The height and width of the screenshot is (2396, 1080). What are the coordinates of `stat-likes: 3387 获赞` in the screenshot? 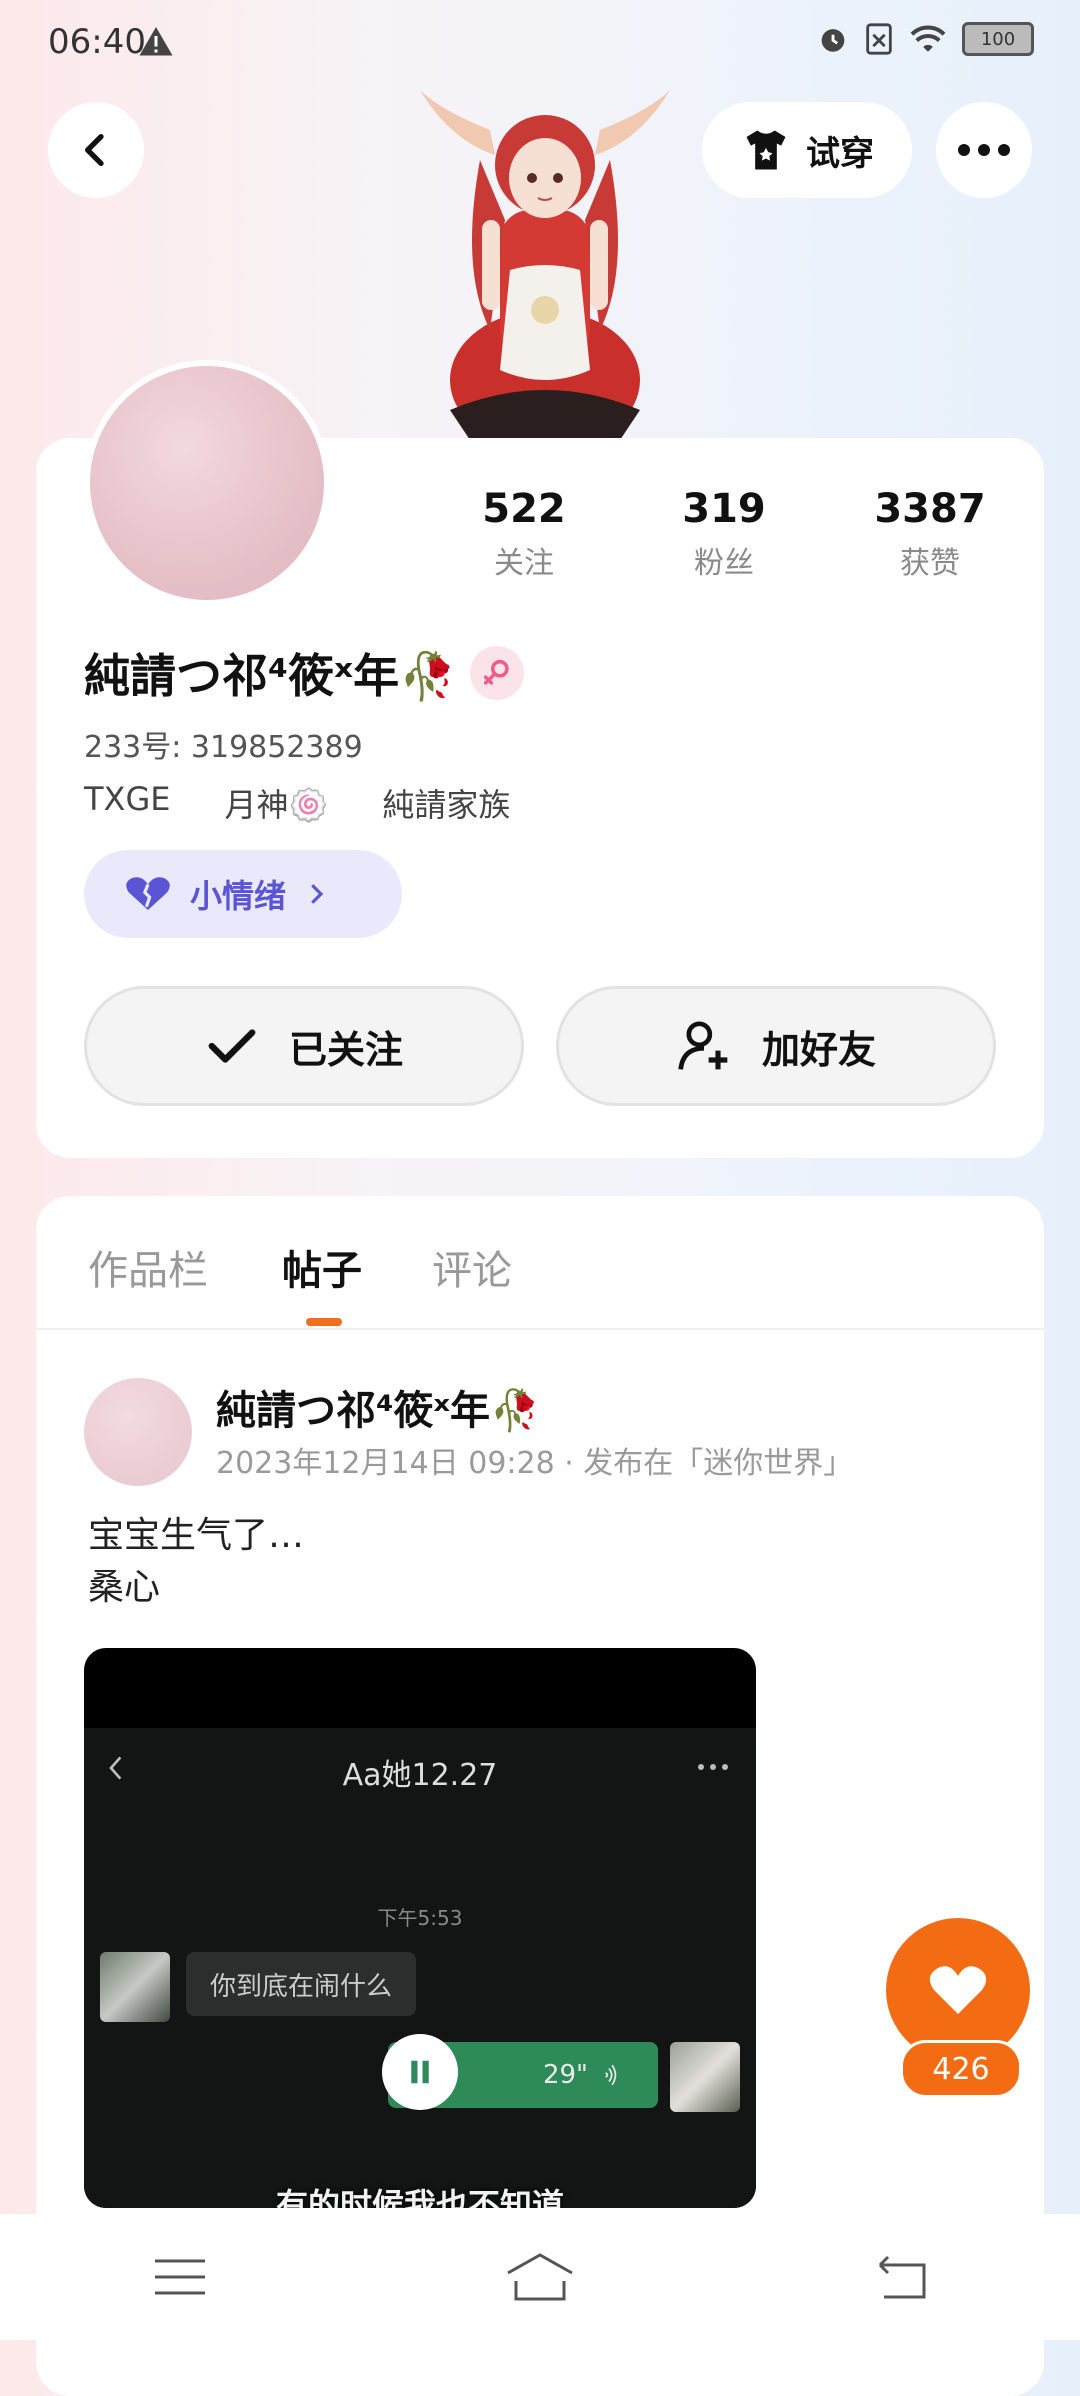 It's located at (930, 534).